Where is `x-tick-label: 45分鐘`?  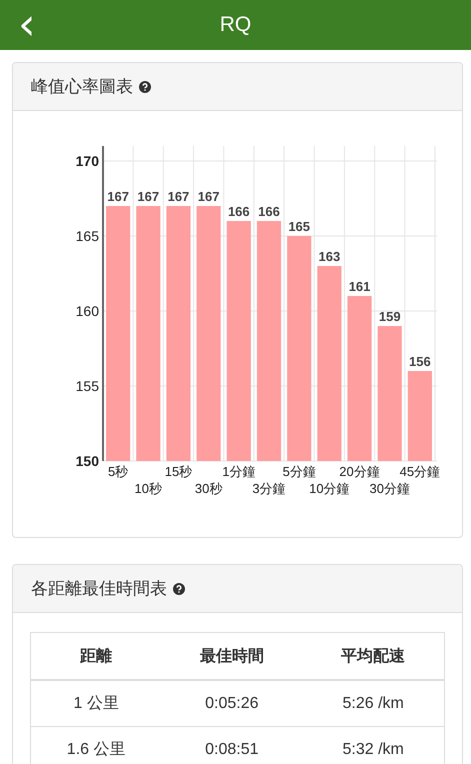 x-tick-label: 45分鐘 is located at coordinates (420, 471).